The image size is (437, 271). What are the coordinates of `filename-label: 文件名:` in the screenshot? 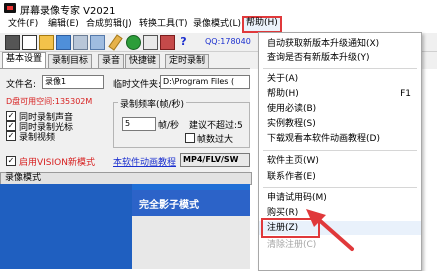 It's located at (21, 85).